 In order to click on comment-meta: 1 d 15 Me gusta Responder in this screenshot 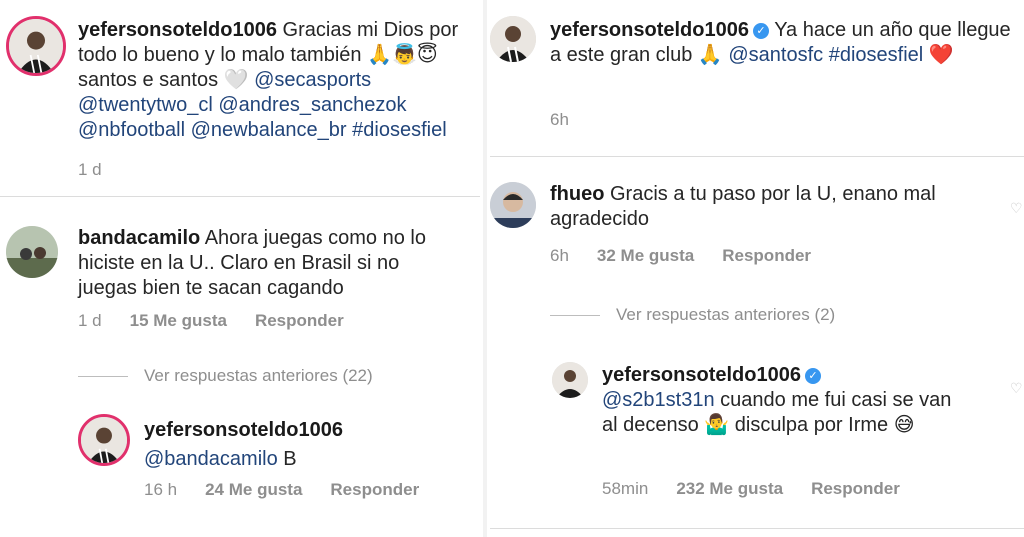, I will do `click(211, 321)`.